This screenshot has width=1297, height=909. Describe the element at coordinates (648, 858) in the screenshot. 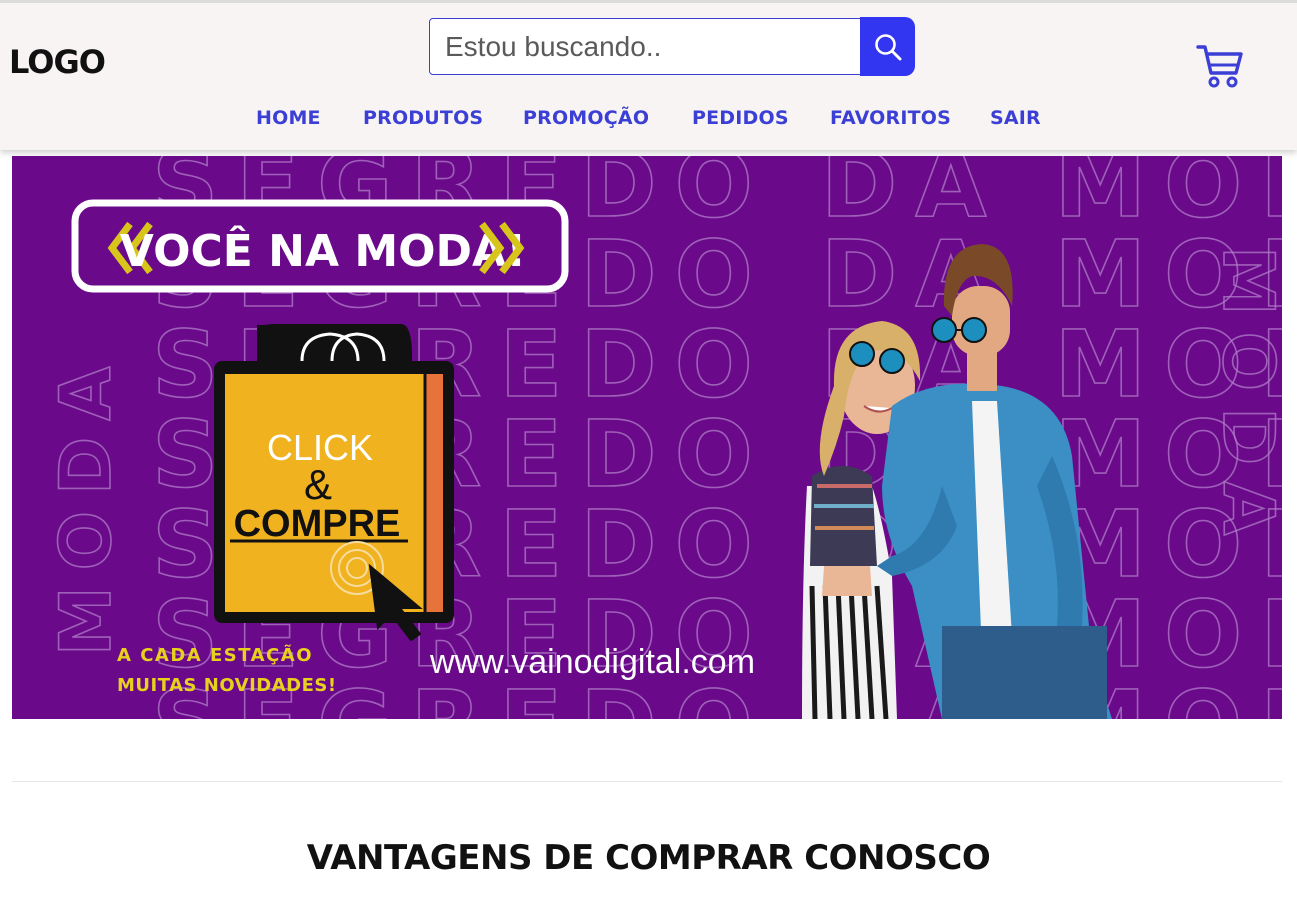

I see `section-title: VANTAGENS DE COMPRAR CONOSCO` at that location.